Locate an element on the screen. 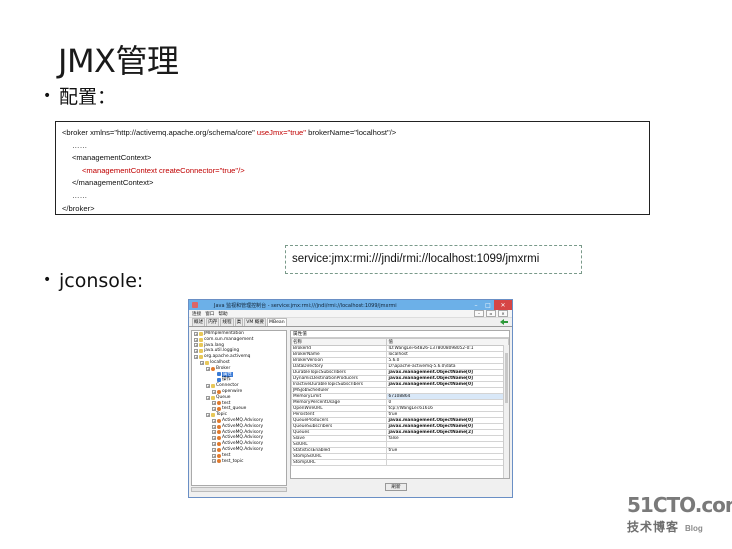  tab-bar: 概述 内存 线程类 VM 概要 MBean is located at coordinates (350, 322).